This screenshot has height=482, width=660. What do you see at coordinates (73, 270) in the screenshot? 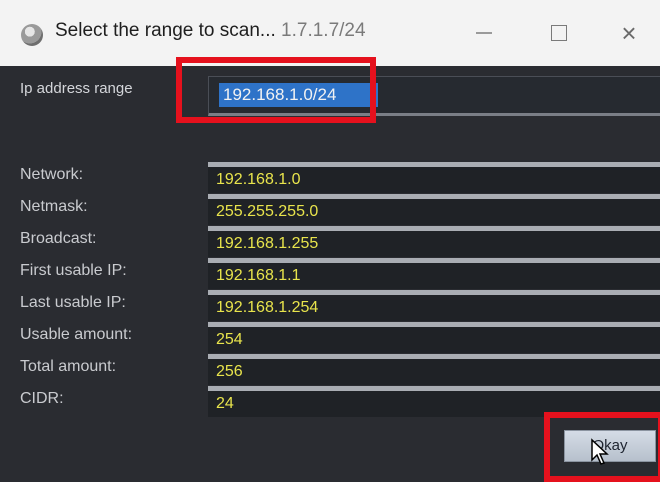
I see `first-usable-ip-label: First usable IP:` at bounding box center [73, 270].